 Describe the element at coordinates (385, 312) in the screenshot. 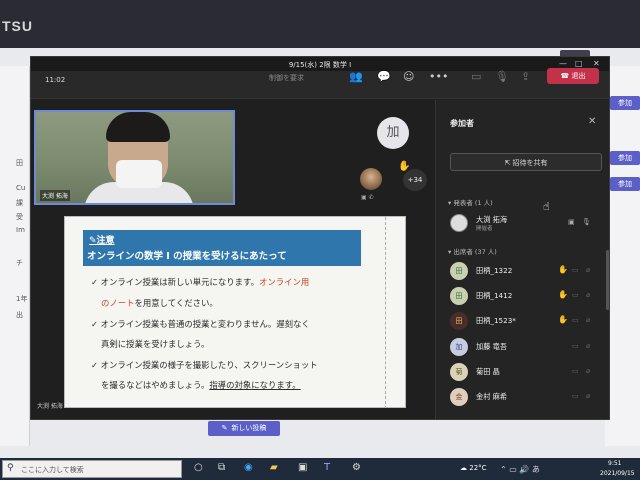

I see `slide-margin-line` at that location.